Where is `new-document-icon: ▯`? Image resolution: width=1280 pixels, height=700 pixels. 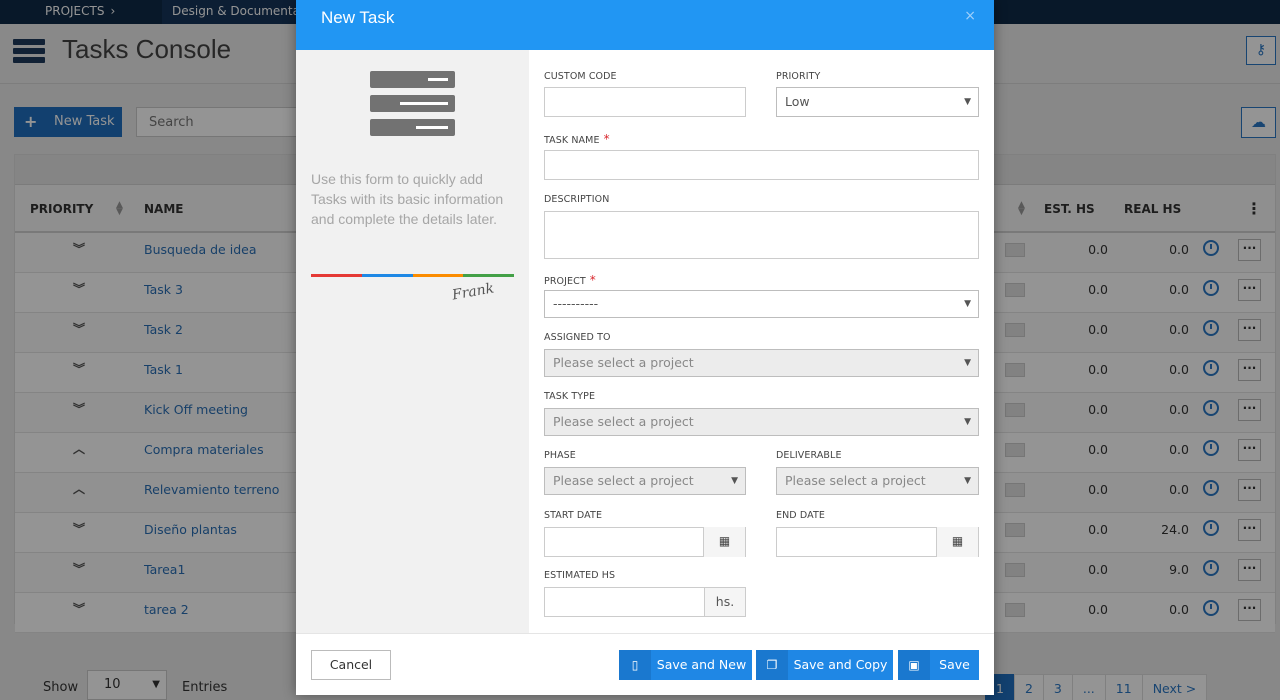
new-document-icon: ▯ is located at coordinates (635, 665).